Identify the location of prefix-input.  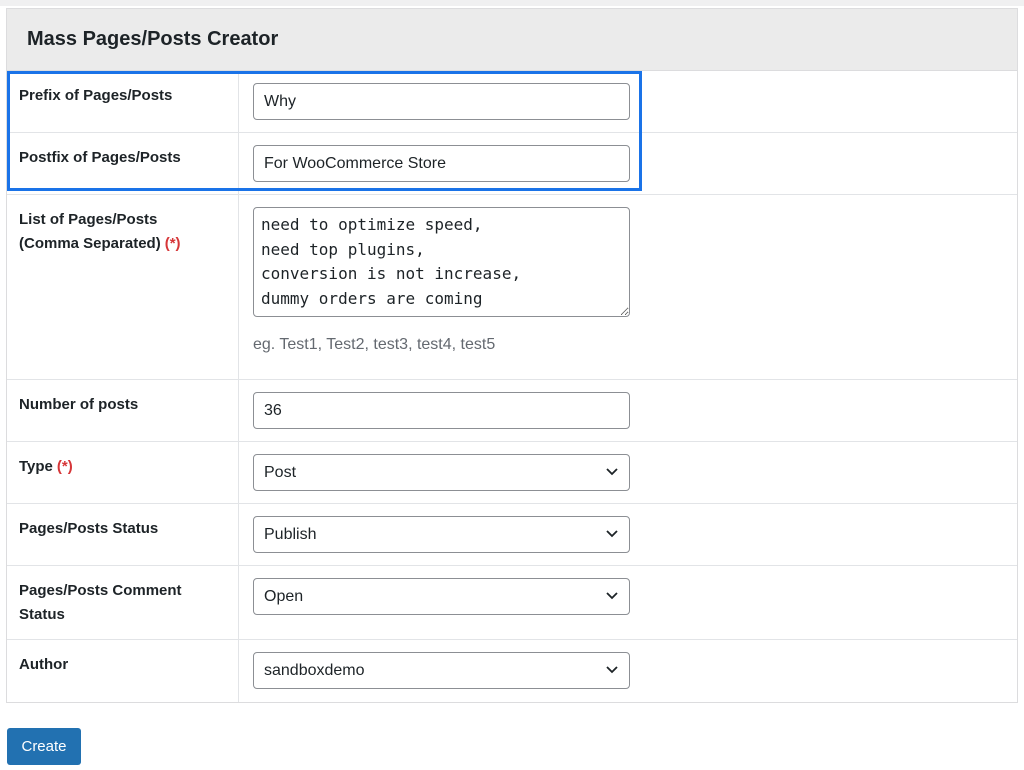
(441, 101).